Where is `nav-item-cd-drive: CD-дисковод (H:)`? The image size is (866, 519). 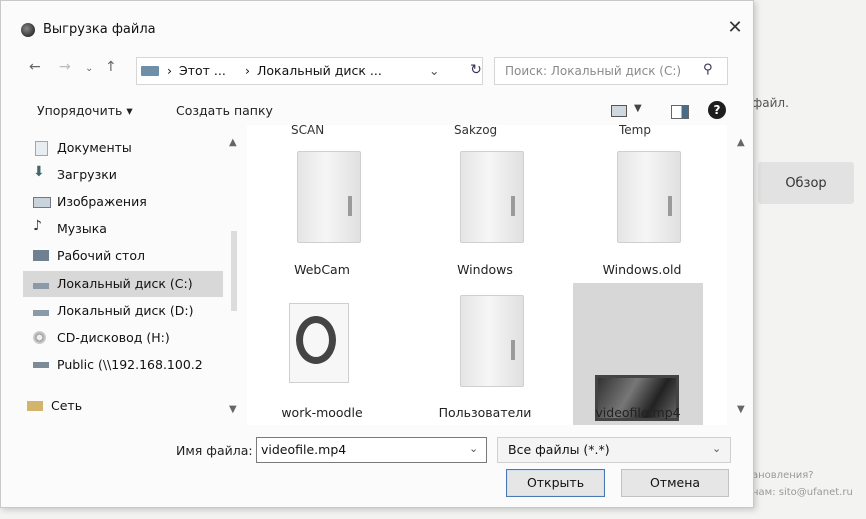
nav-item-cd-drive: CD-дисковод (H:) is located at coordinates (123, 338).